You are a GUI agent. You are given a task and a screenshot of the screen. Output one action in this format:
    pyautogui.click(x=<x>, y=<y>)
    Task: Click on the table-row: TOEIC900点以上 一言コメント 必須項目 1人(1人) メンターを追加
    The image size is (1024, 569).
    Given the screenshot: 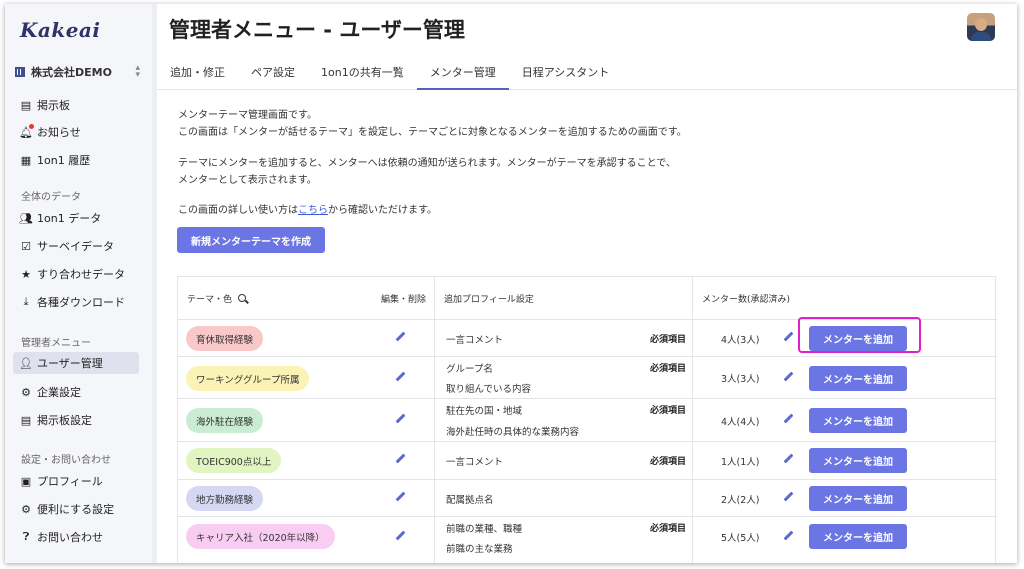 What is the action you would take?
    pyautogui.click(x=587, y=460)
    